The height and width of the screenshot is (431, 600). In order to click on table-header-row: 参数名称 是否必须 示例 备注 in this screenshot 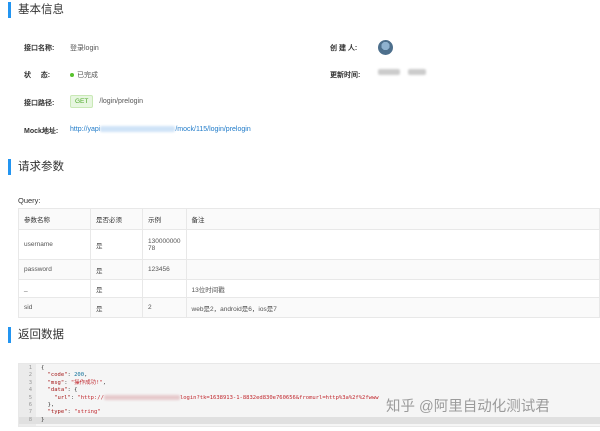, I will do `click(309, 219)`.